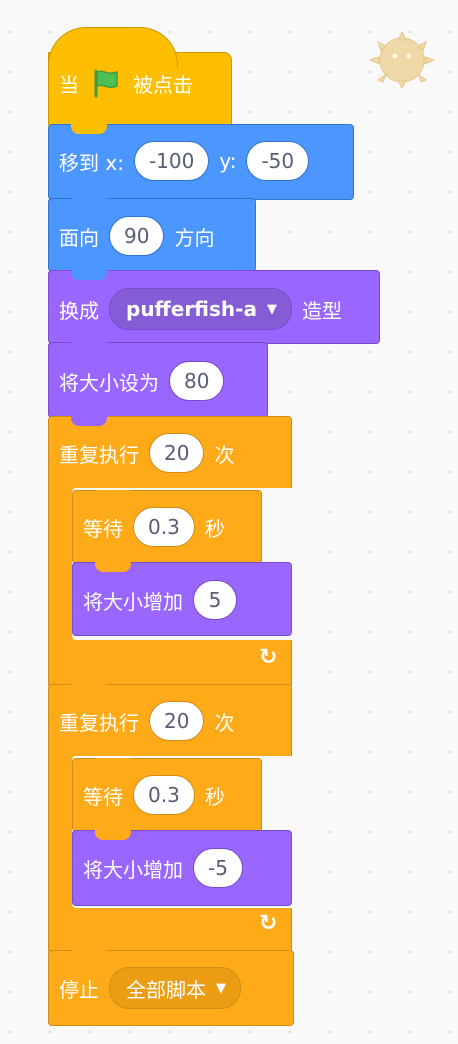 This screenshot has height=1044, width=458. Describe the element at coordinates (91, 162) in the screenshot. I see `goto-label: 移到 x:` at that location.